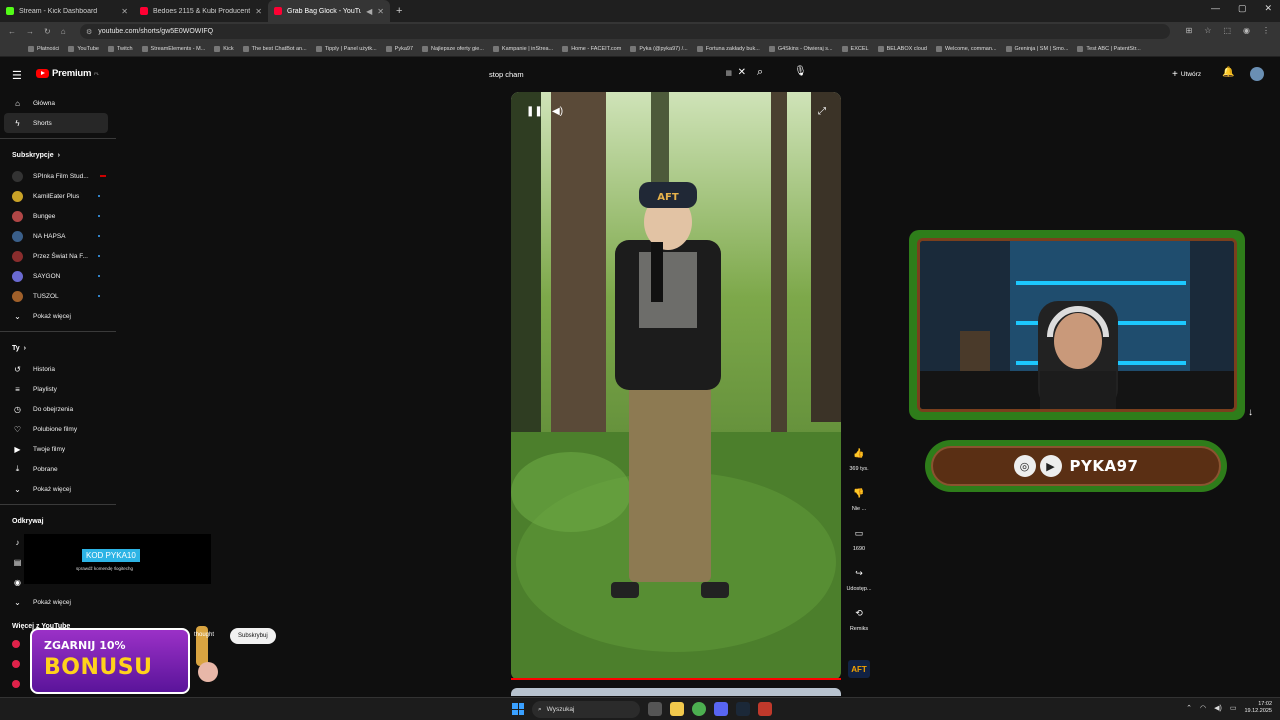  I want to click on bookmark-item: YouTube, so click(83, 48).